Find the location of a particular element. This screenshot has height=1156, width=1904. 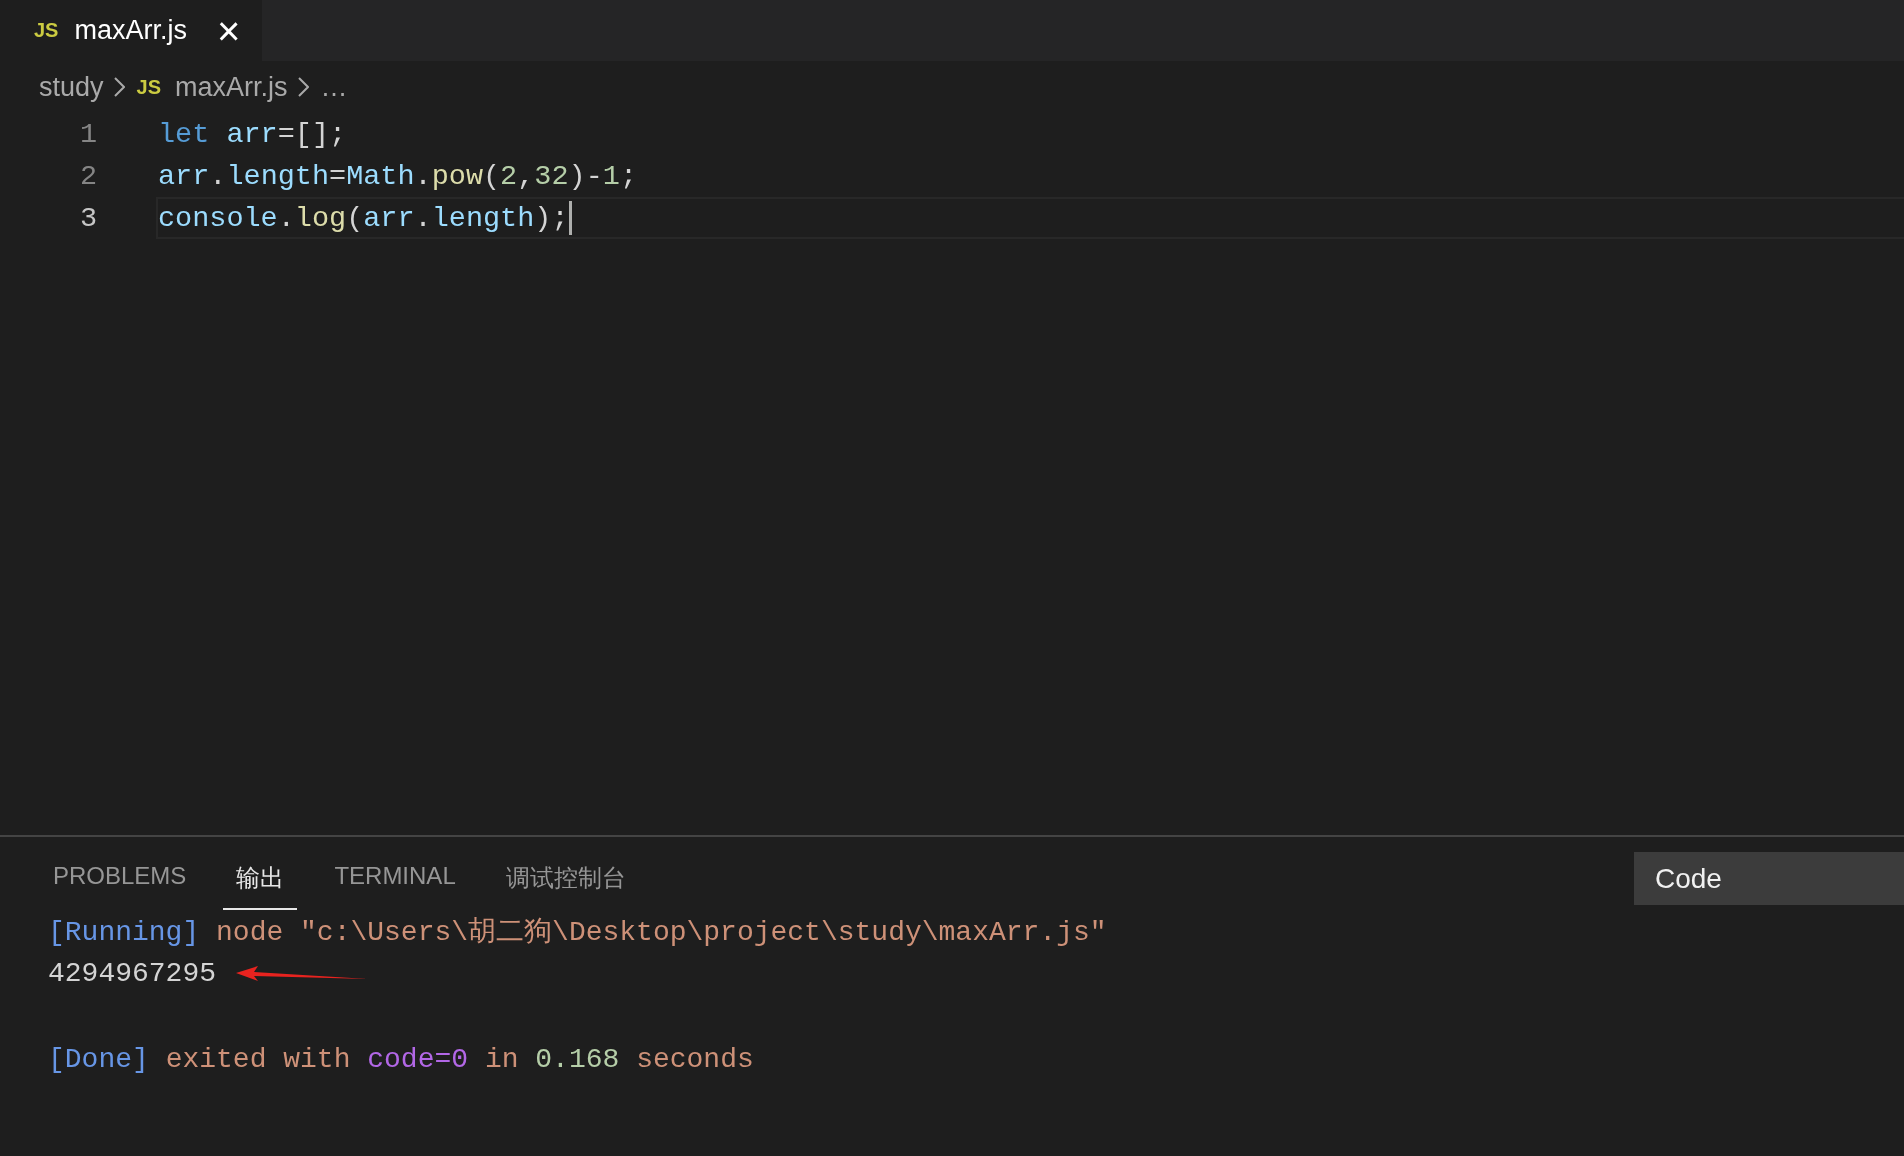

tab-label: maxArr.js is located at coordinates (130, 30).